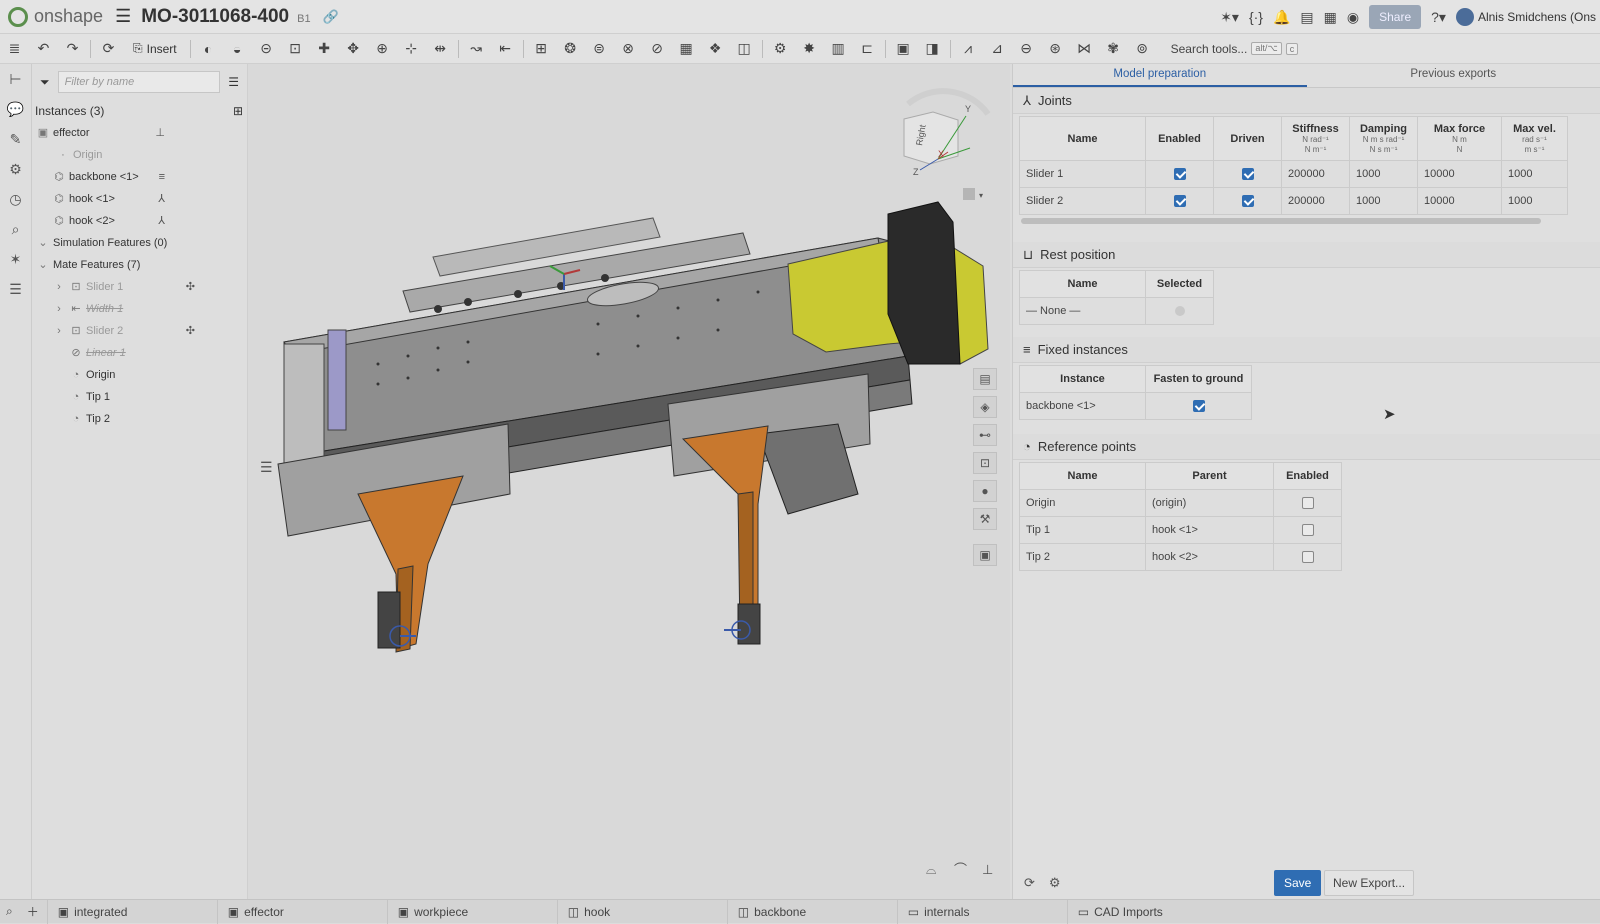  Describe the element at coordinates (237, 49) in the screenshot. I see `fastened-mate-icon: ◒` at that location.